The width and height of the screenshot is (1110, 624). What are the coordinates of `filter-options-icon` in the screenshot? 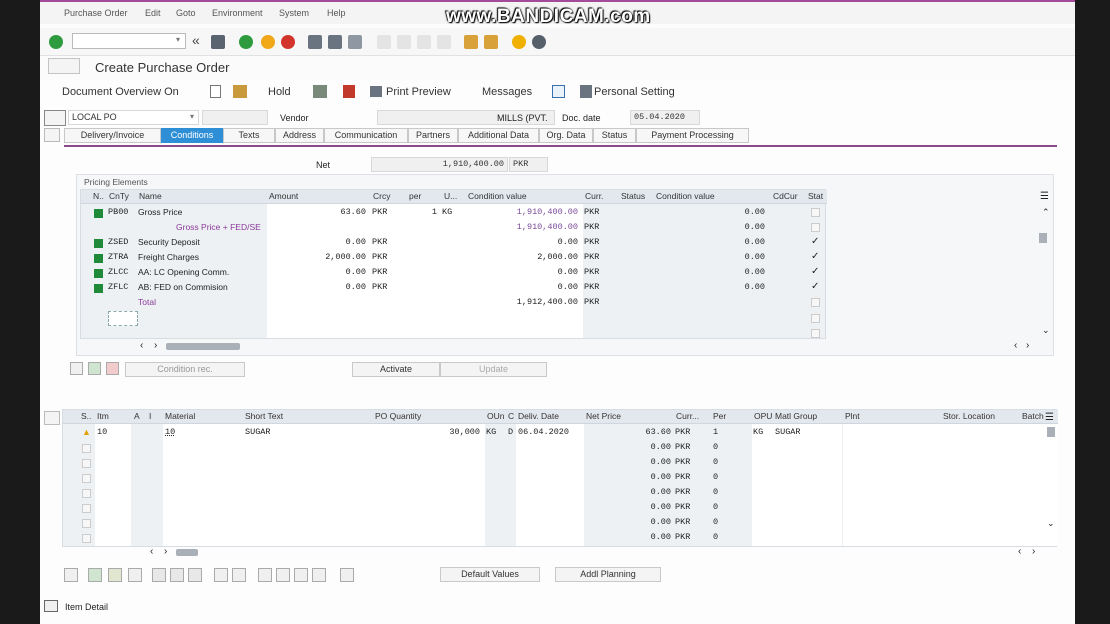 It's located at (319, 575).